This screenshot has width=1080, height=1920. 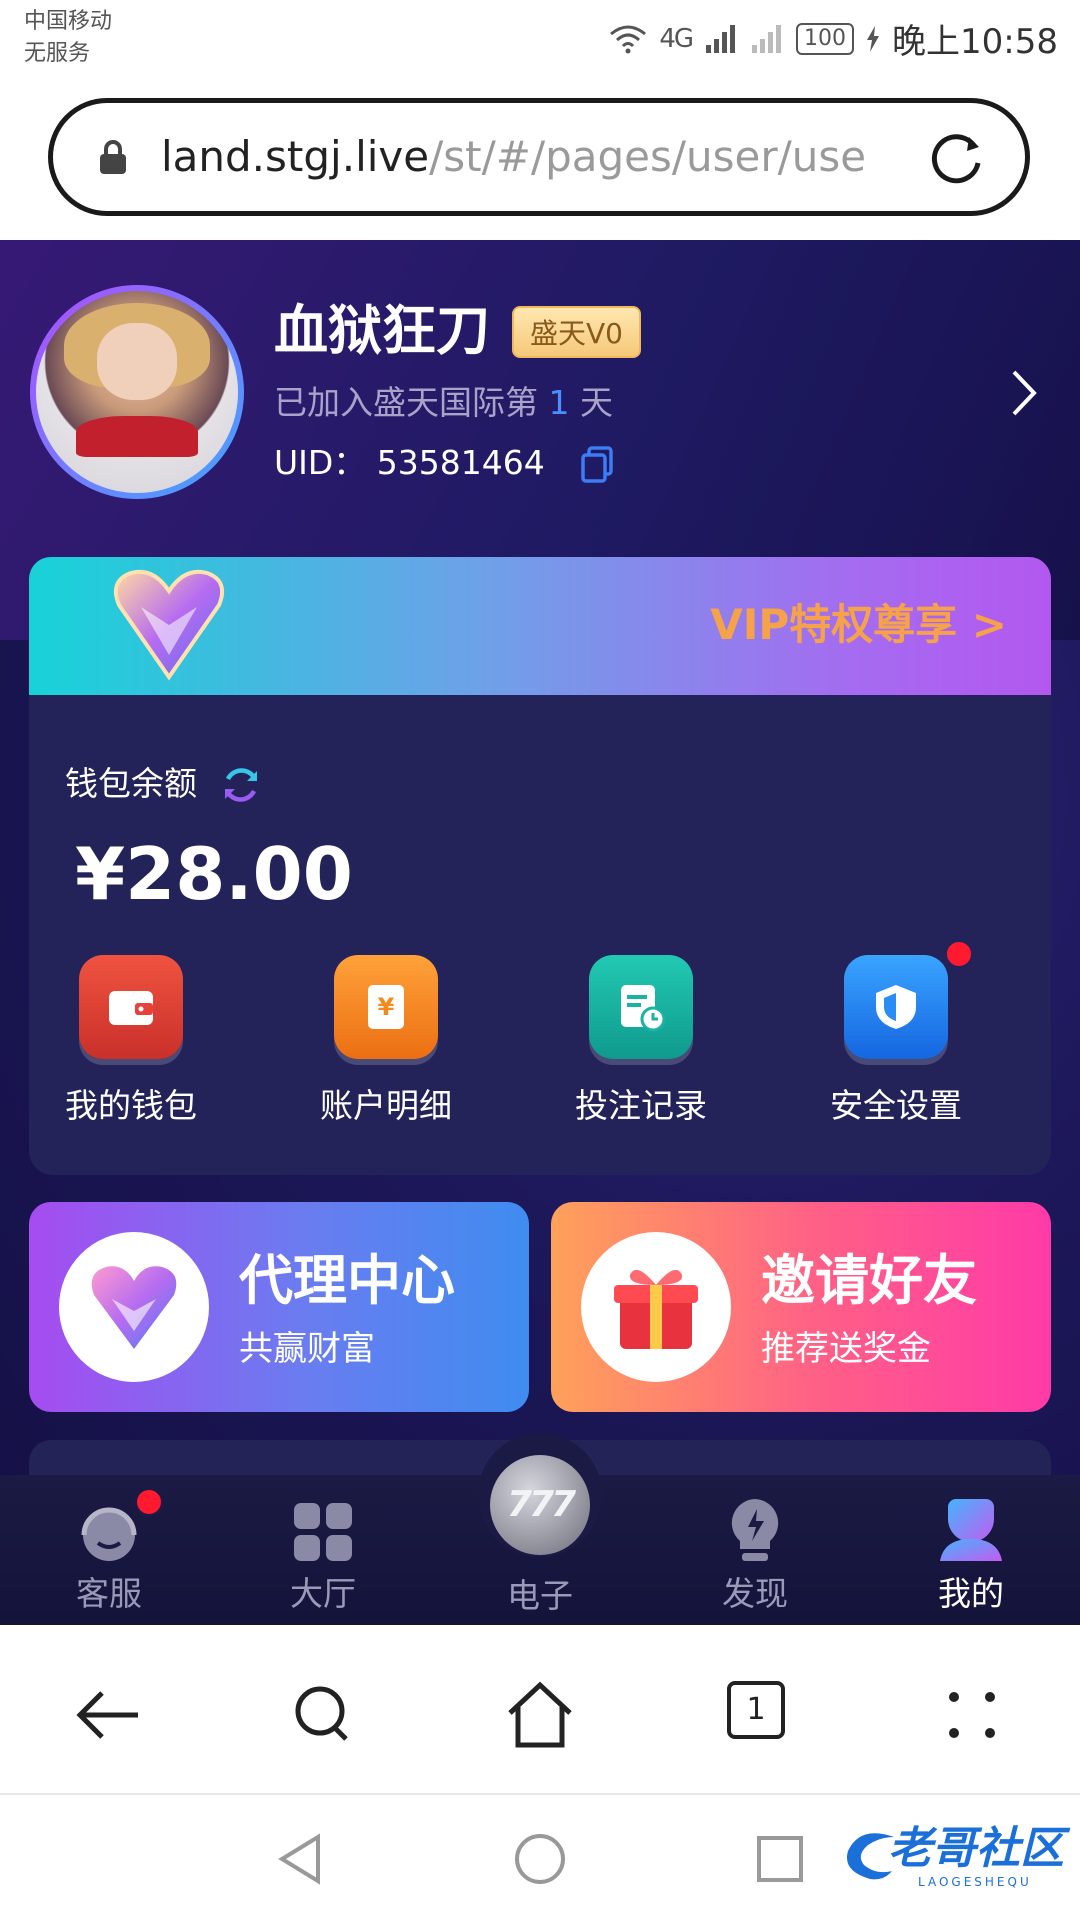 What do you see at coordinates (756, 1710) in the screenshot?
I see `tabs-button: 1` at bounding box center [756, 1710].